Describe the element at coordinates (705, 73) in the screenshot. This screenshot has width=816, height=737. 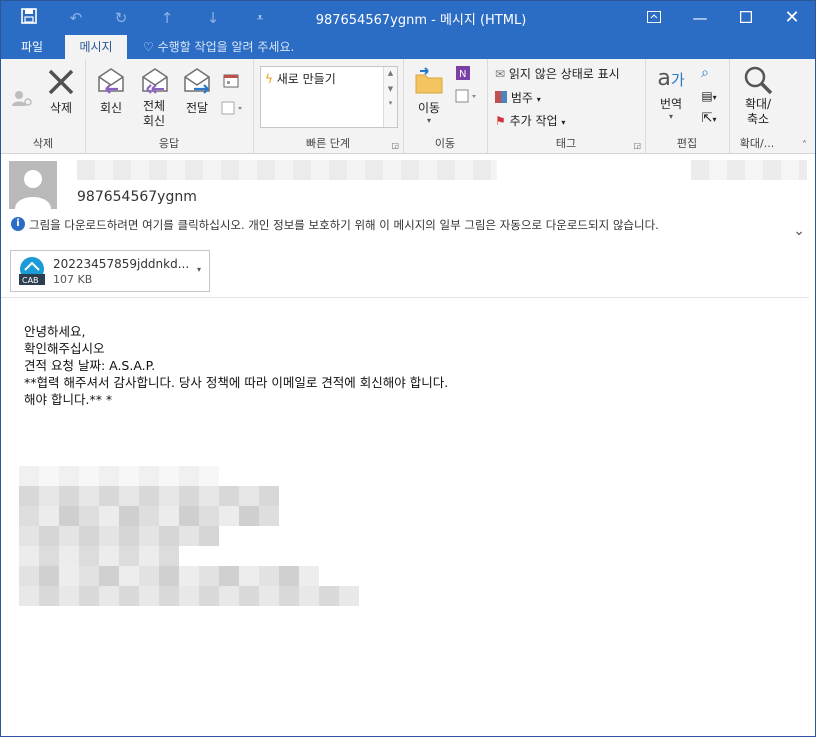
I see `find-icon: ⌕` at that location.